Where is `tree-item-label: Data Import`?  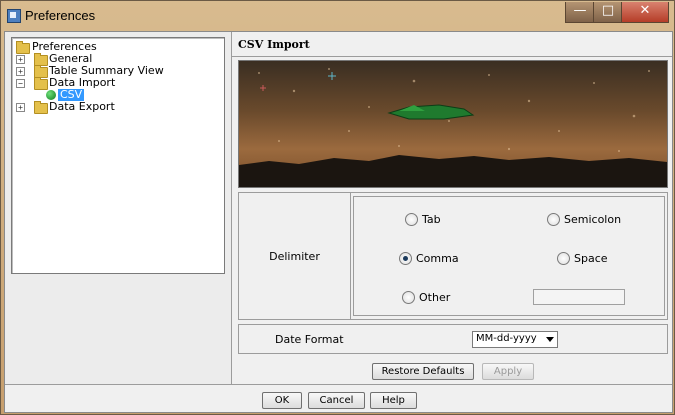
tree-item-label: Data Import is located at coordinates (82, 82).